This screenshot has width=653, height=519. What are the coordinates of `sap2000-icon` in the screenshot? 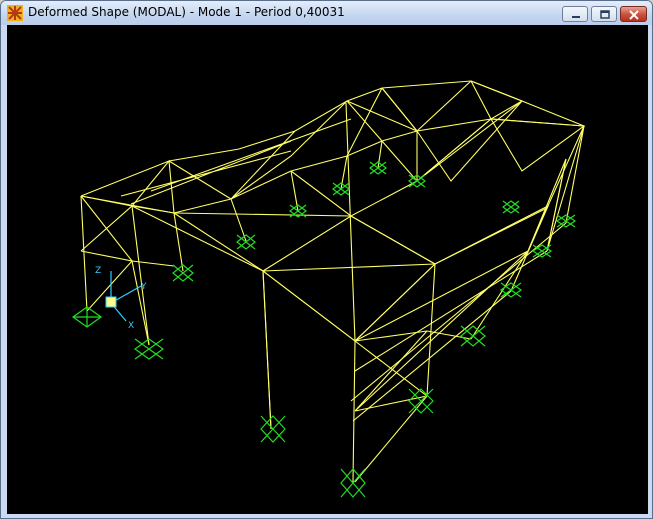 It's located at (15, 13).